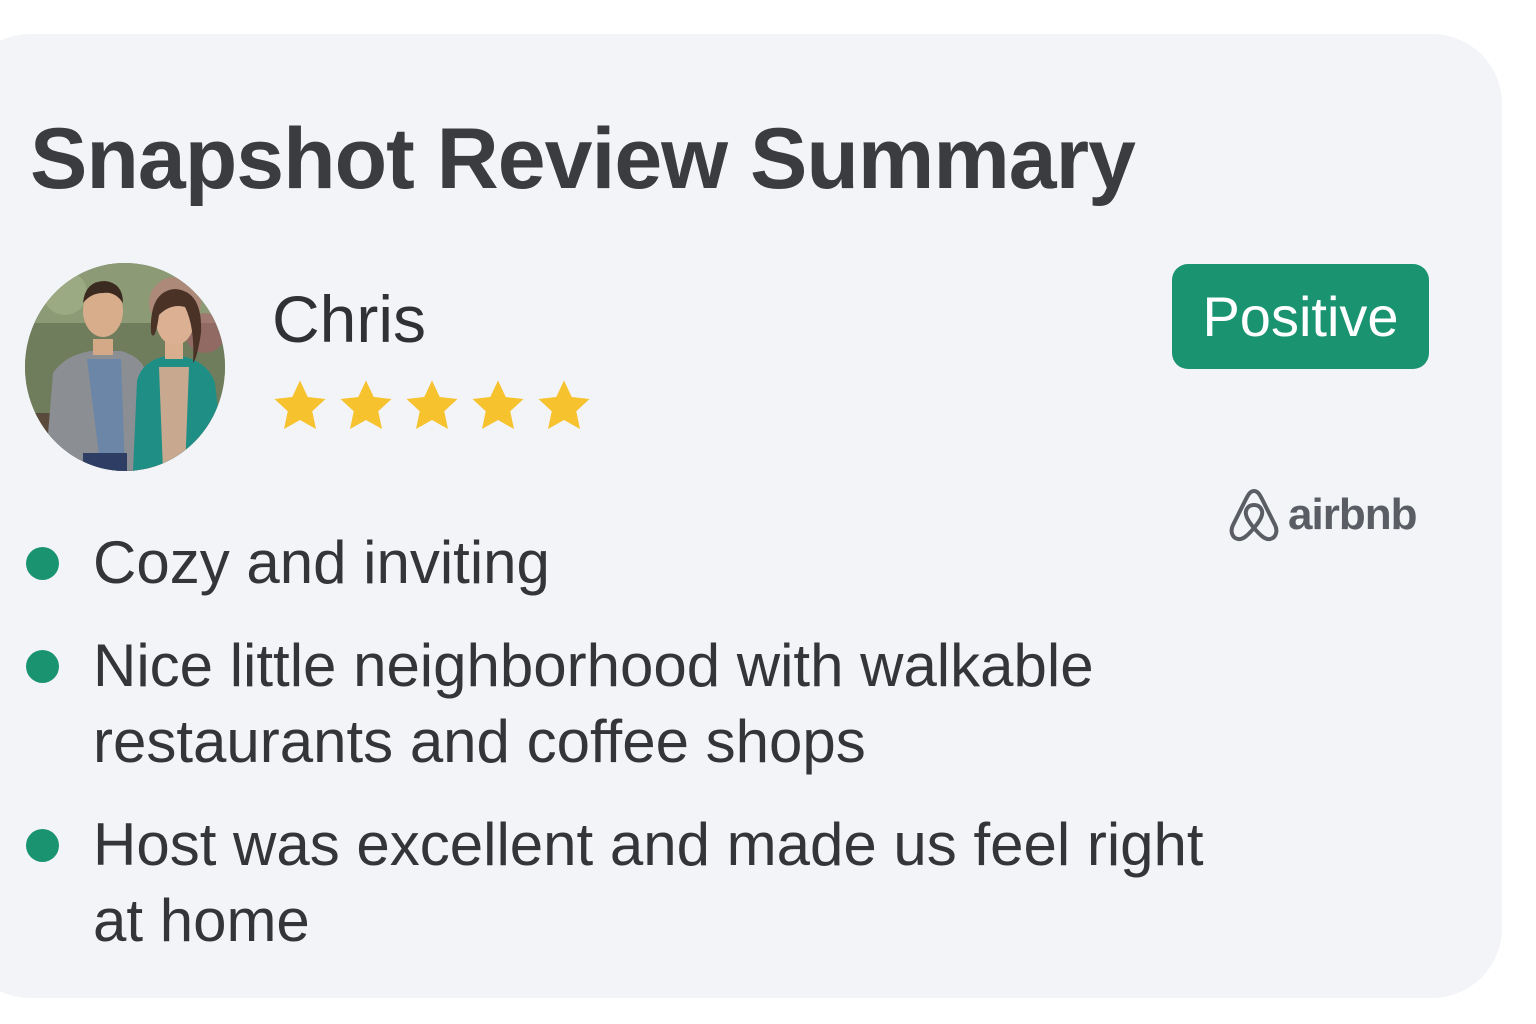 The height and width of the screenshot is (1024, 1536). I want to click on star-rating, so click(432, 406).